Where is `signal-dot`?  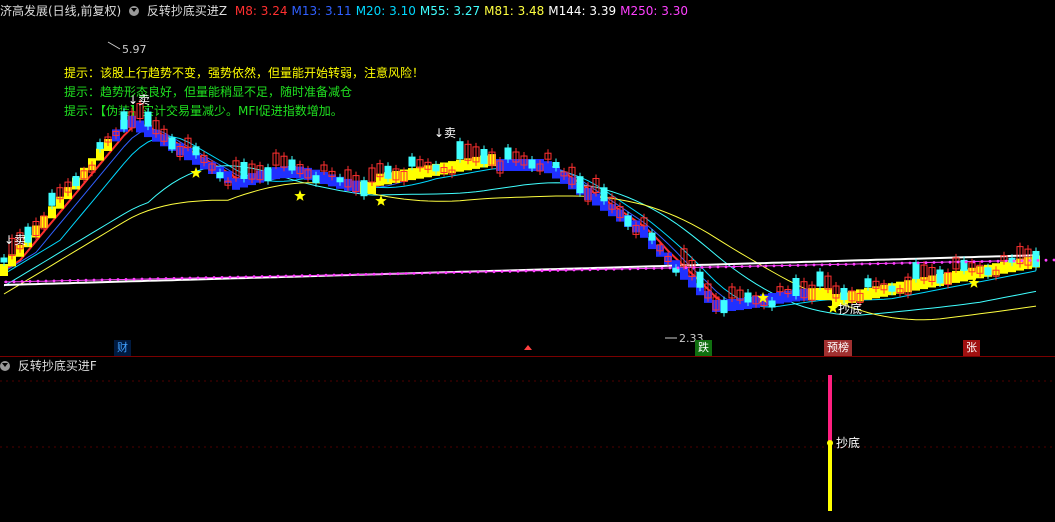 signal-dot is located at coordinates (830, 443).